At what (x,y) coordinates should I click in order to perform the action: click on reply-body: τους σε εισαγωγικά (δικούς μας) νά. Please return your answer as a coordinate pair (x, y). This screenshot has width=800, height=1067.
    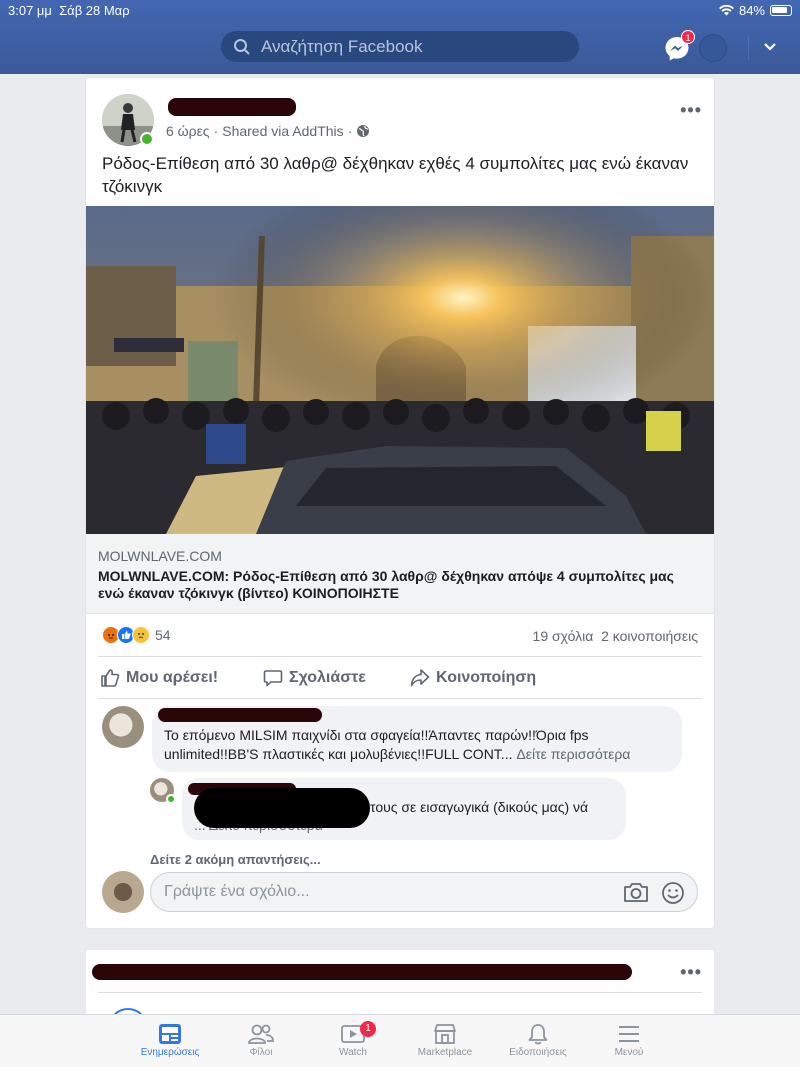
    Looking at the image, I should click on (479, 807).